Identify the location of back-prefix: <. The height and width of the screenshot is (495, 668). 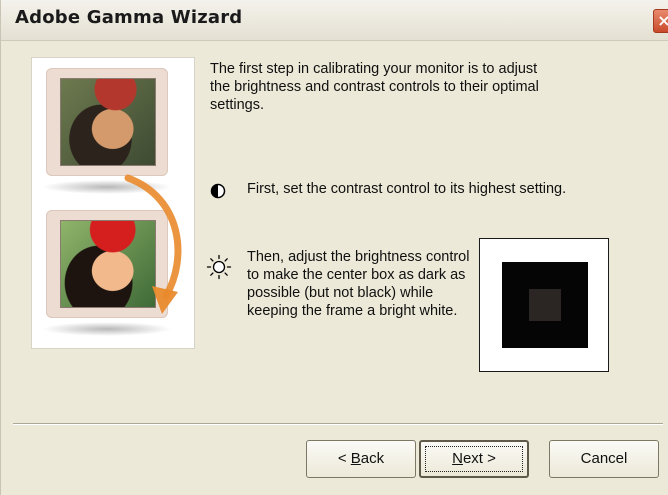
(344, 458).